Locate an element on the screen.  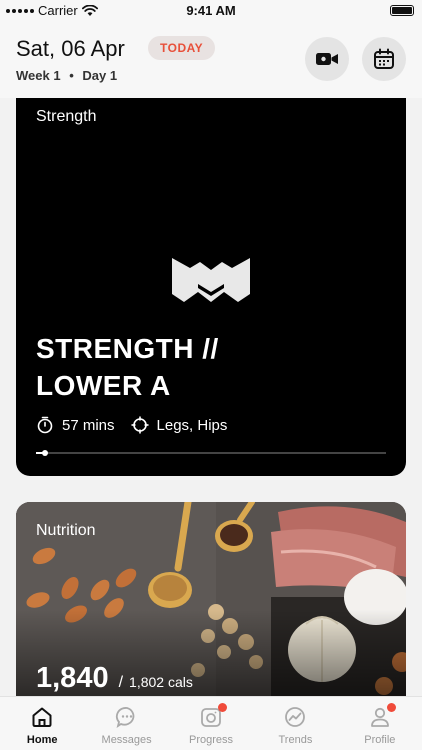
progress-notification-dot is located at coordinates (223, 707).